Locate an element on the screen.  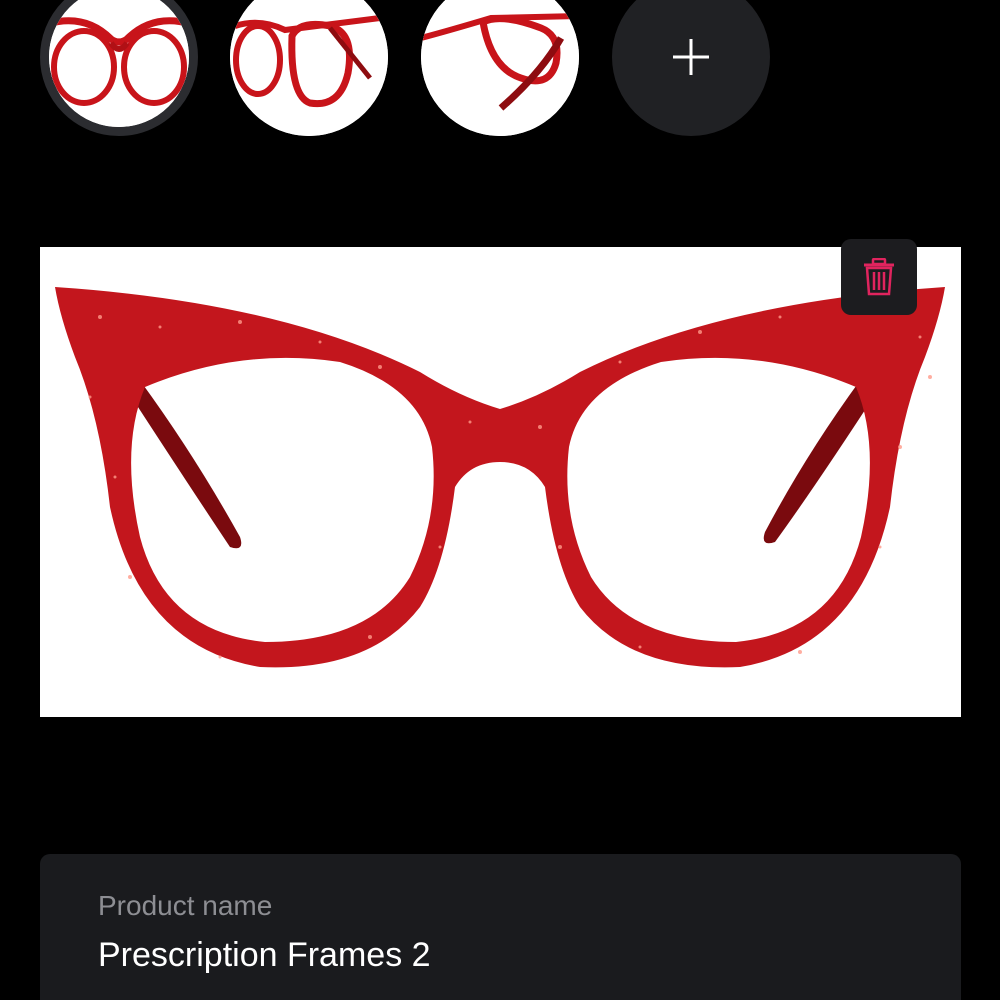
delete-photo-button is located at coordinates (879, 277).